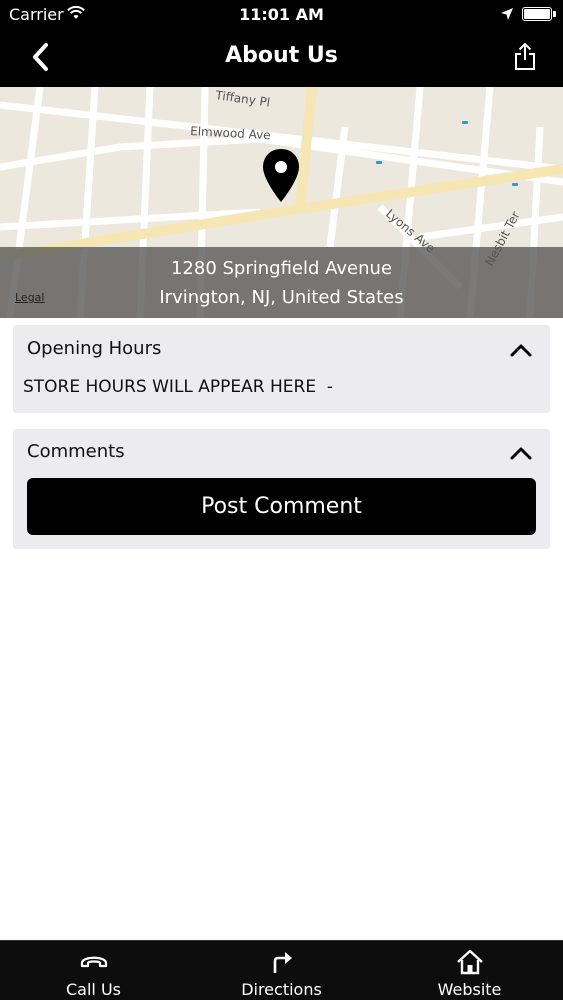 The image size is (563, 1000). I want to click on status-bar: Carrier 11:01 AM, so click(281, 15).